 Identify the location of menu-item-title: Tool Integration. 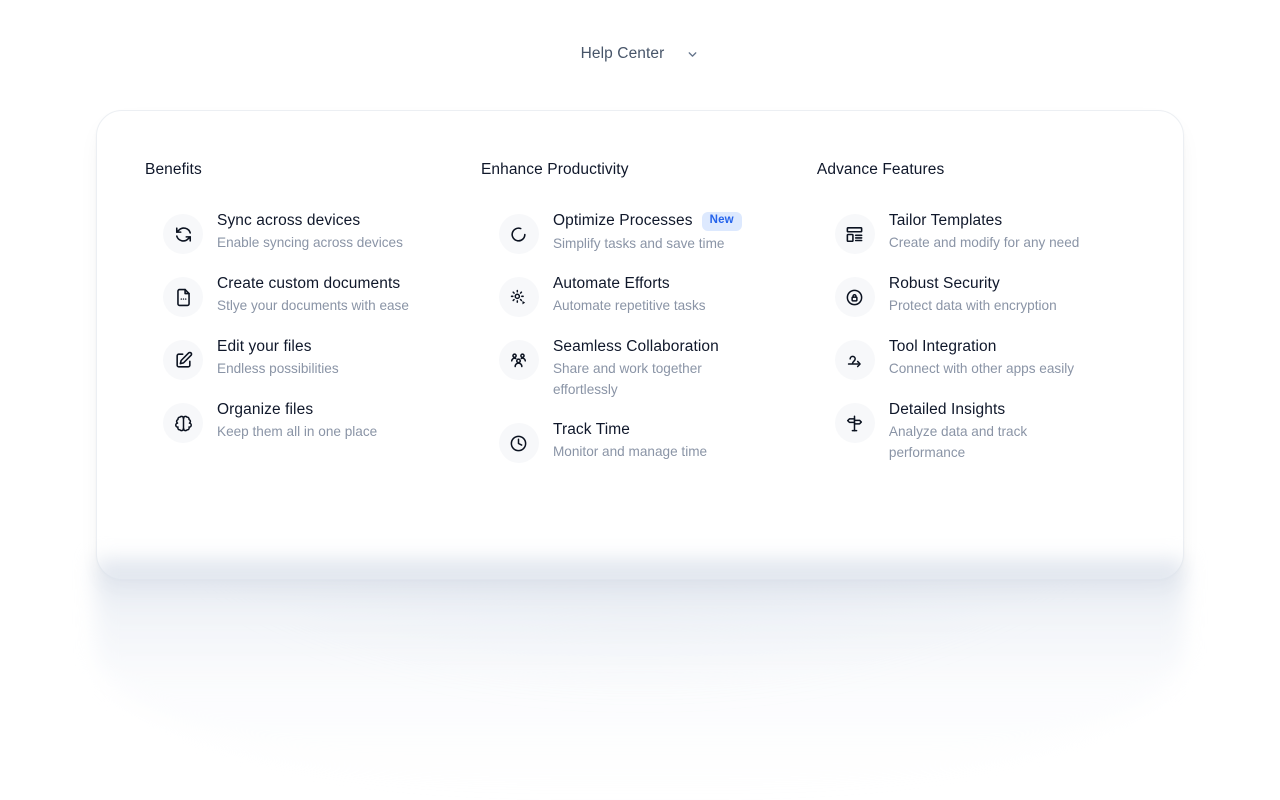
(942, 346).